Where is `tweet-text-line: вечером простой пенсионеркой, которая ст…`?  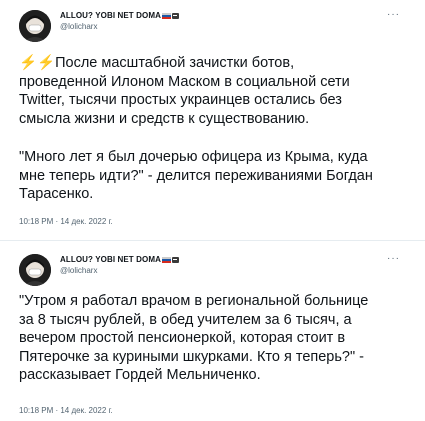 tweet-text-line: вечером простой пенсионеркой, которая ст… is located at coordinates (182, 338).